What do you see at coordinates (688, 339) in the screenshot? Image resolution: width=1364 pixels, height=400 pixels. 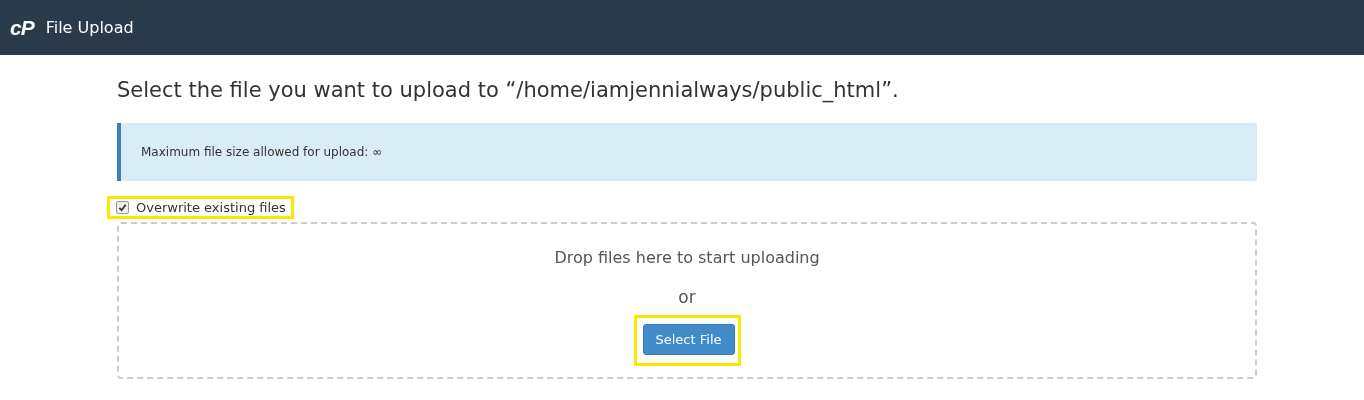 I see `select-file-button: Select File` at bounding box center [688, 339].